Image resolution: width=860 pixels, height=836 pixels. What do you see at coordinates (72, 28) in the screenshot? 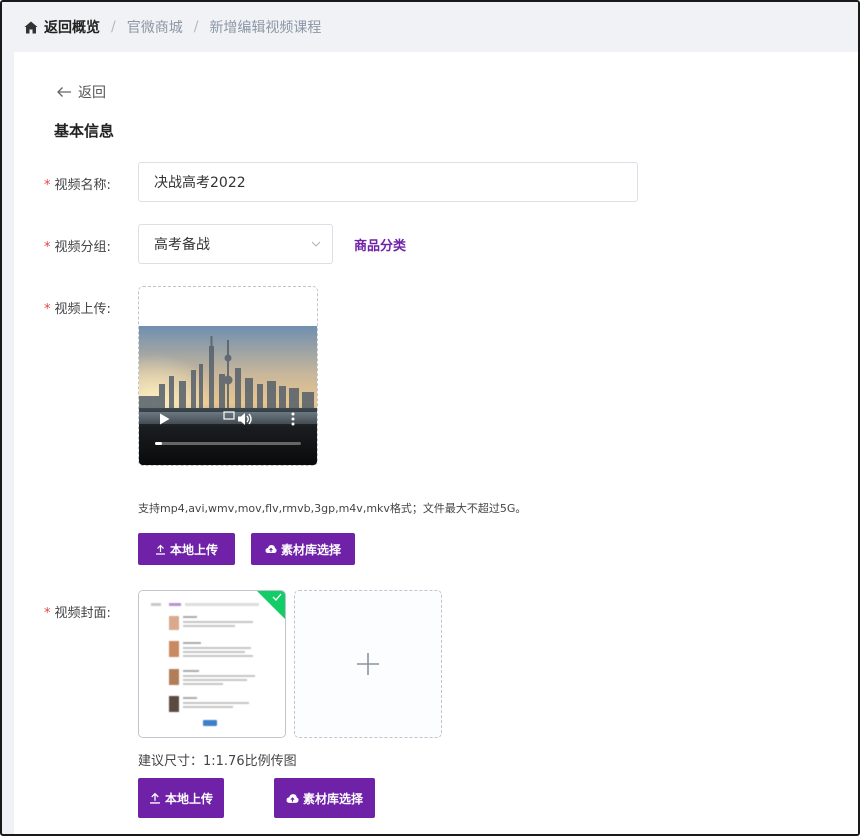
I see `breadcrumb-home-label: 返回概览` at bounding box center [72, 28].